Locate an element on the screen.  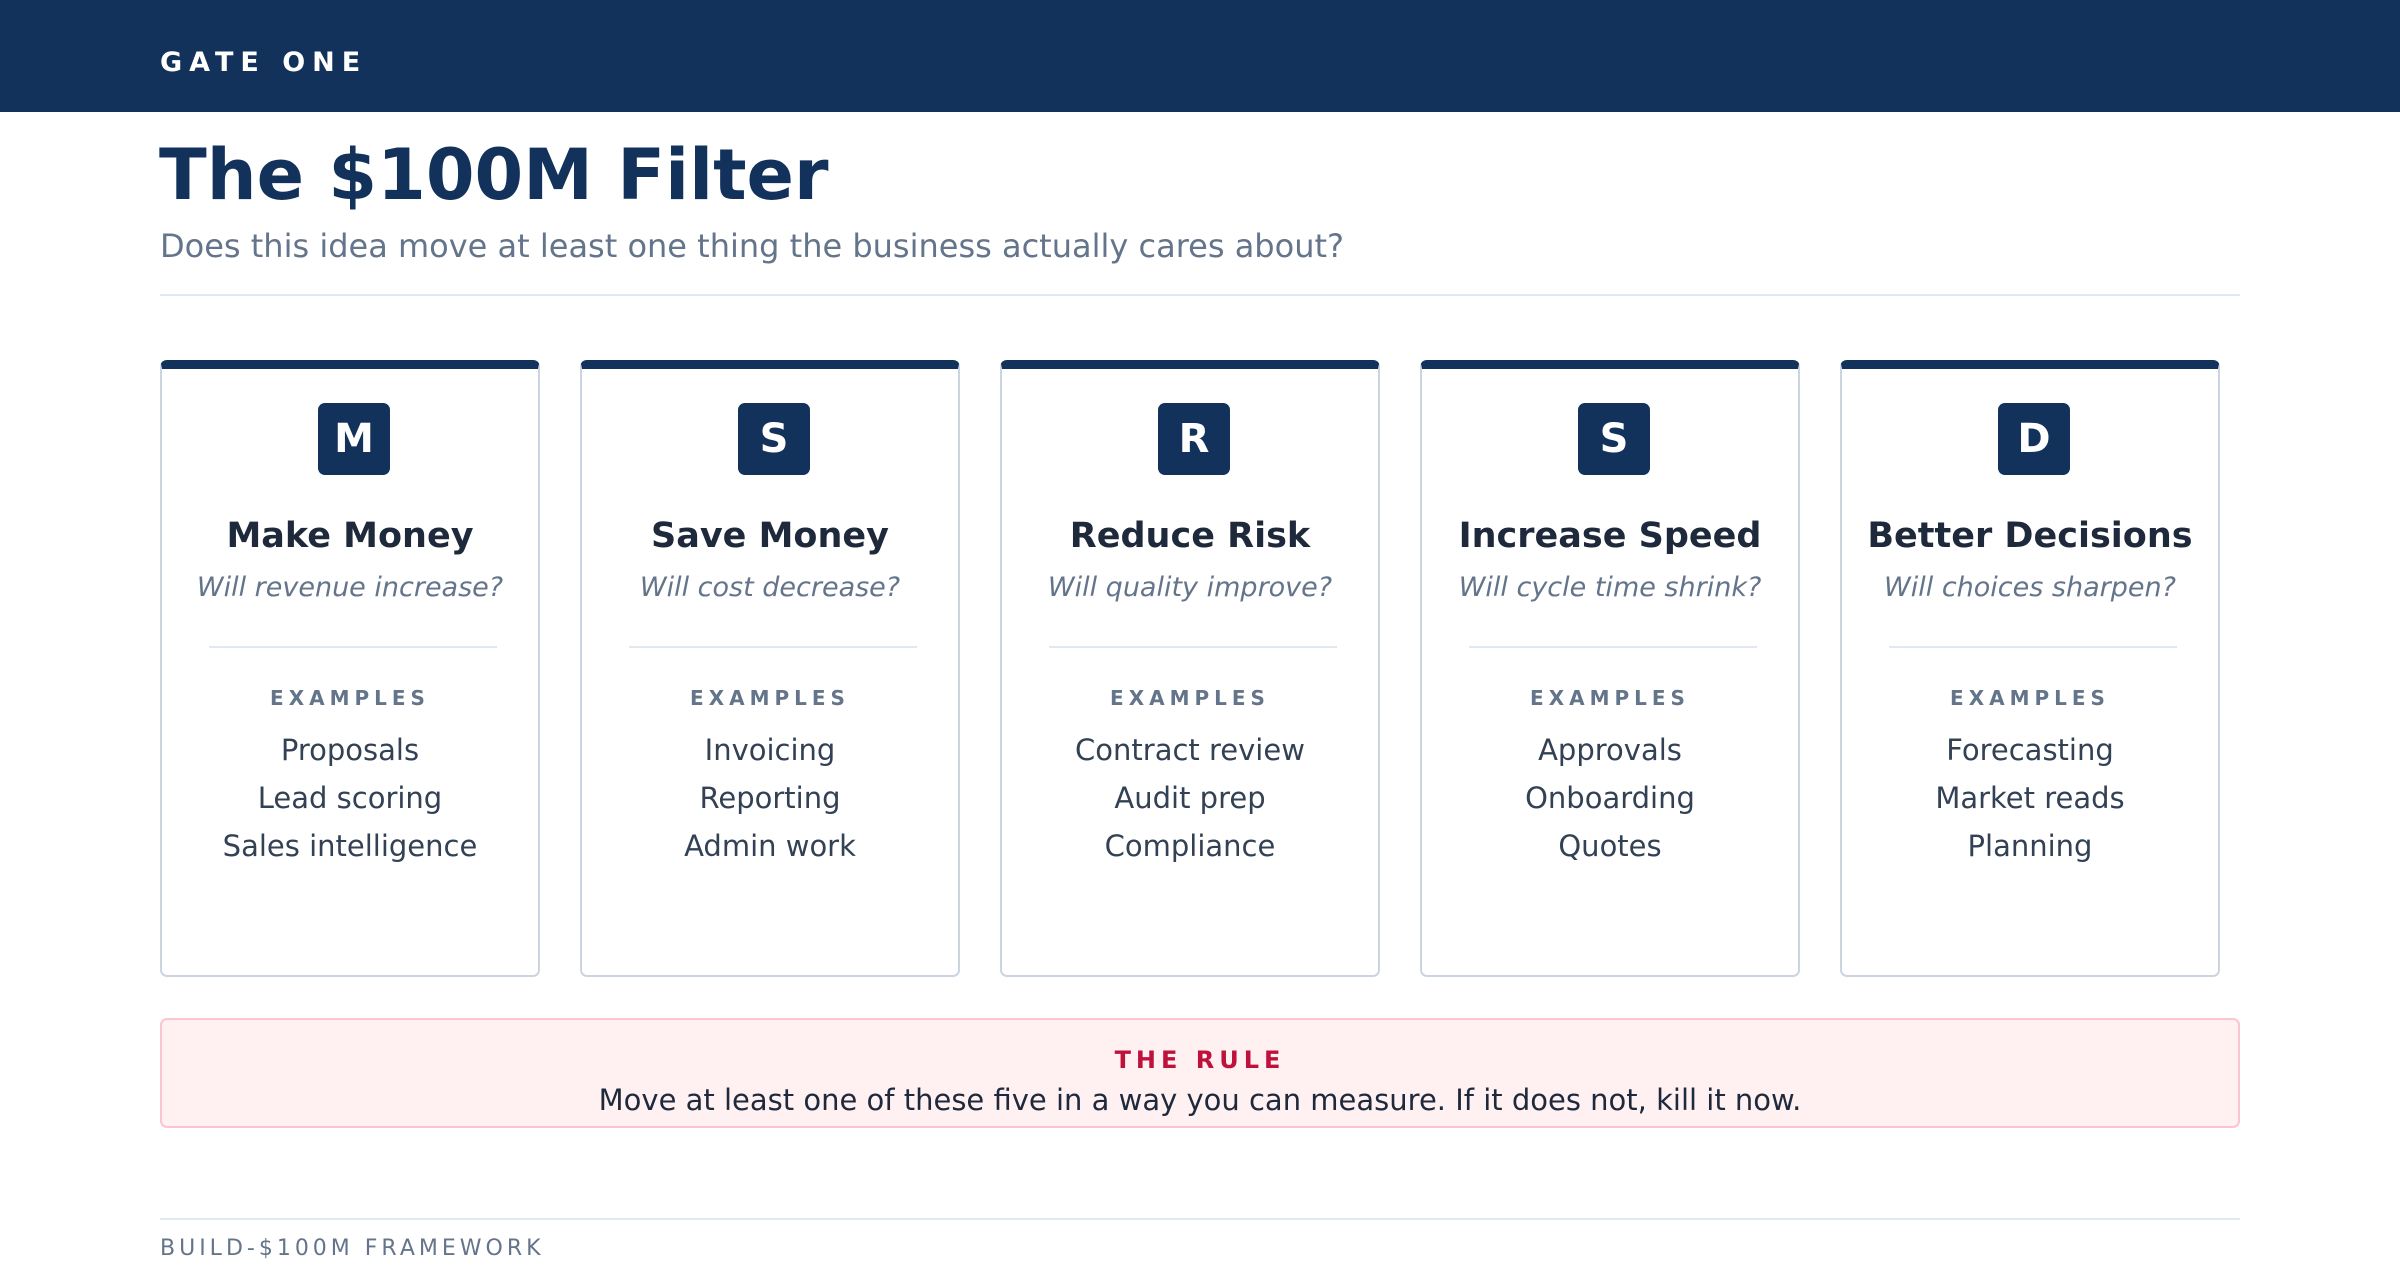
card-letter-badge: D is located at coordinates (2034, 439).